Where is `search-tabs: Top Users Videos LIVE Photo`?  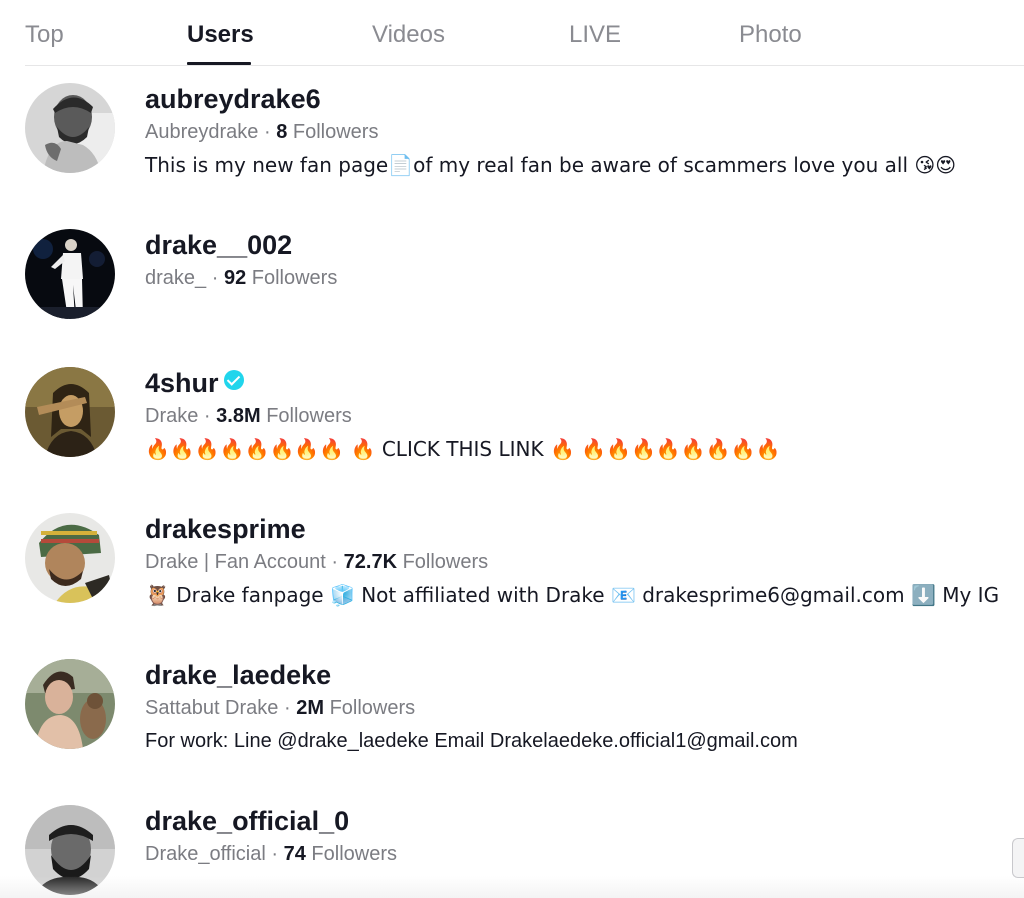
search-tabs: Top Users Videos LIVE Photo is located at coordinates (512, 33).